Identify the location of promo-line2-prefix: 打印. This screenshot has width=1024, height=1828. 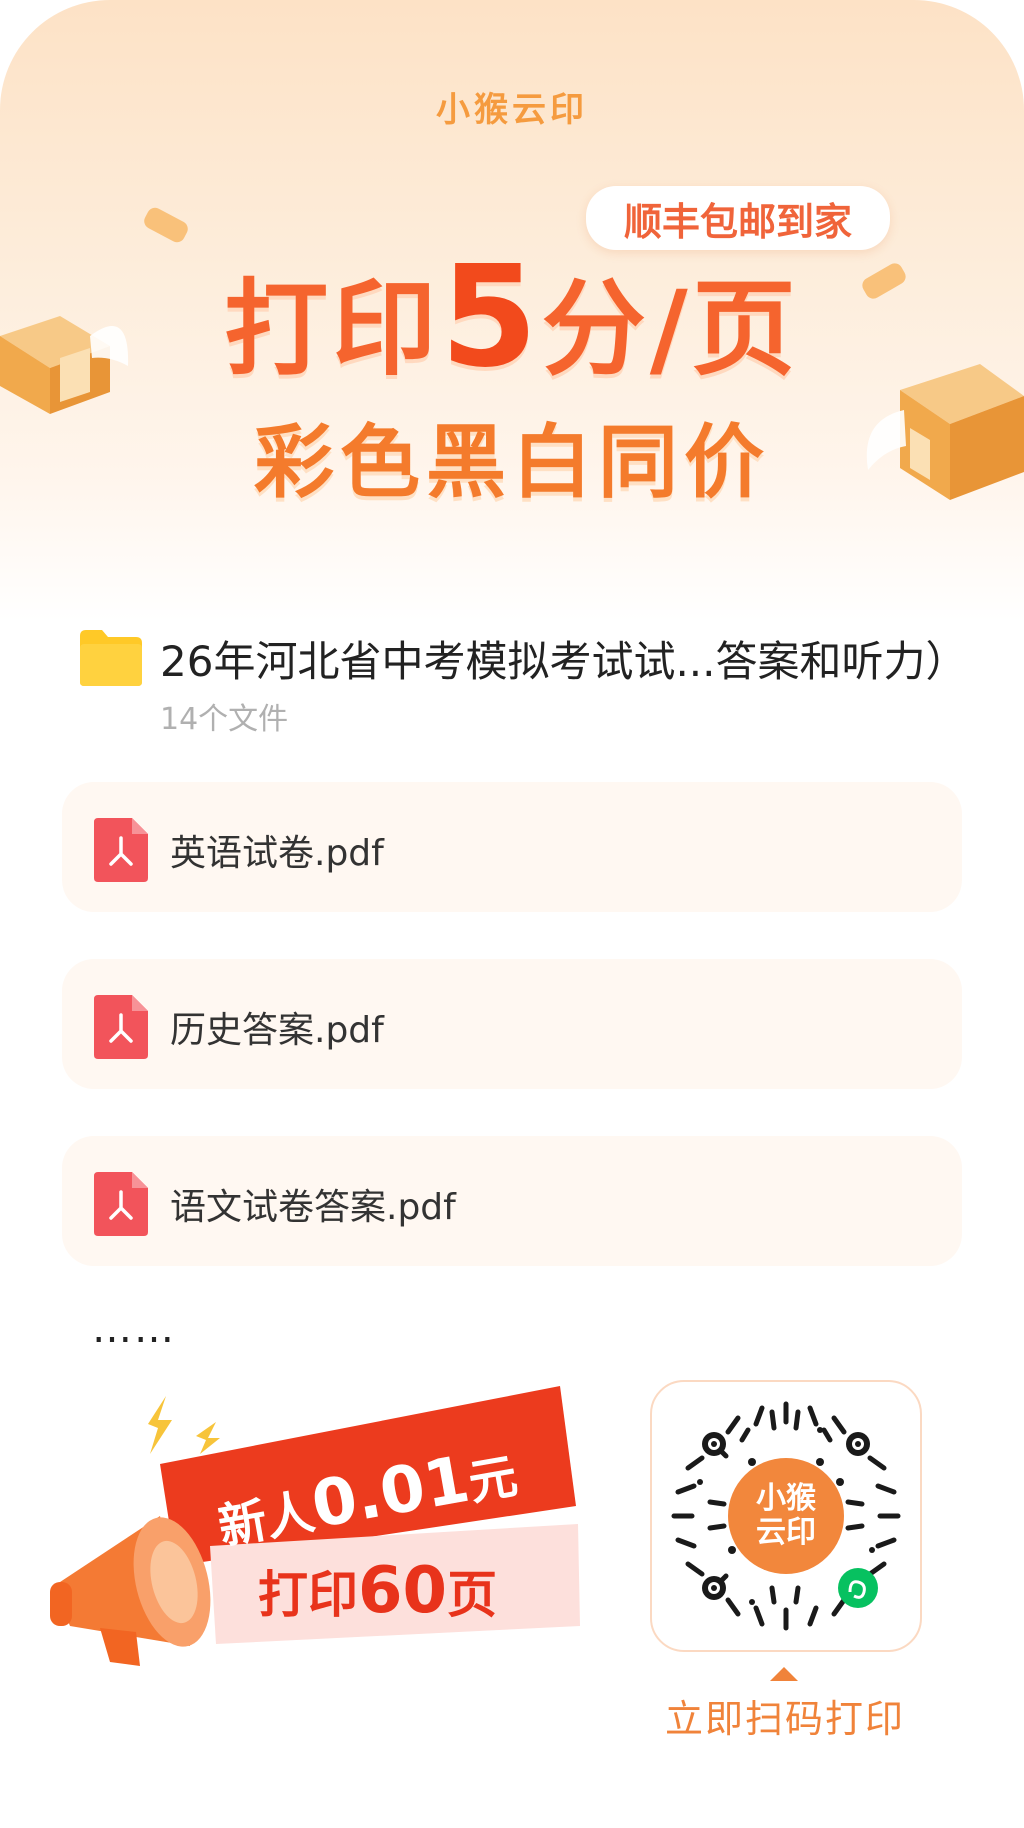
(308, 1595).